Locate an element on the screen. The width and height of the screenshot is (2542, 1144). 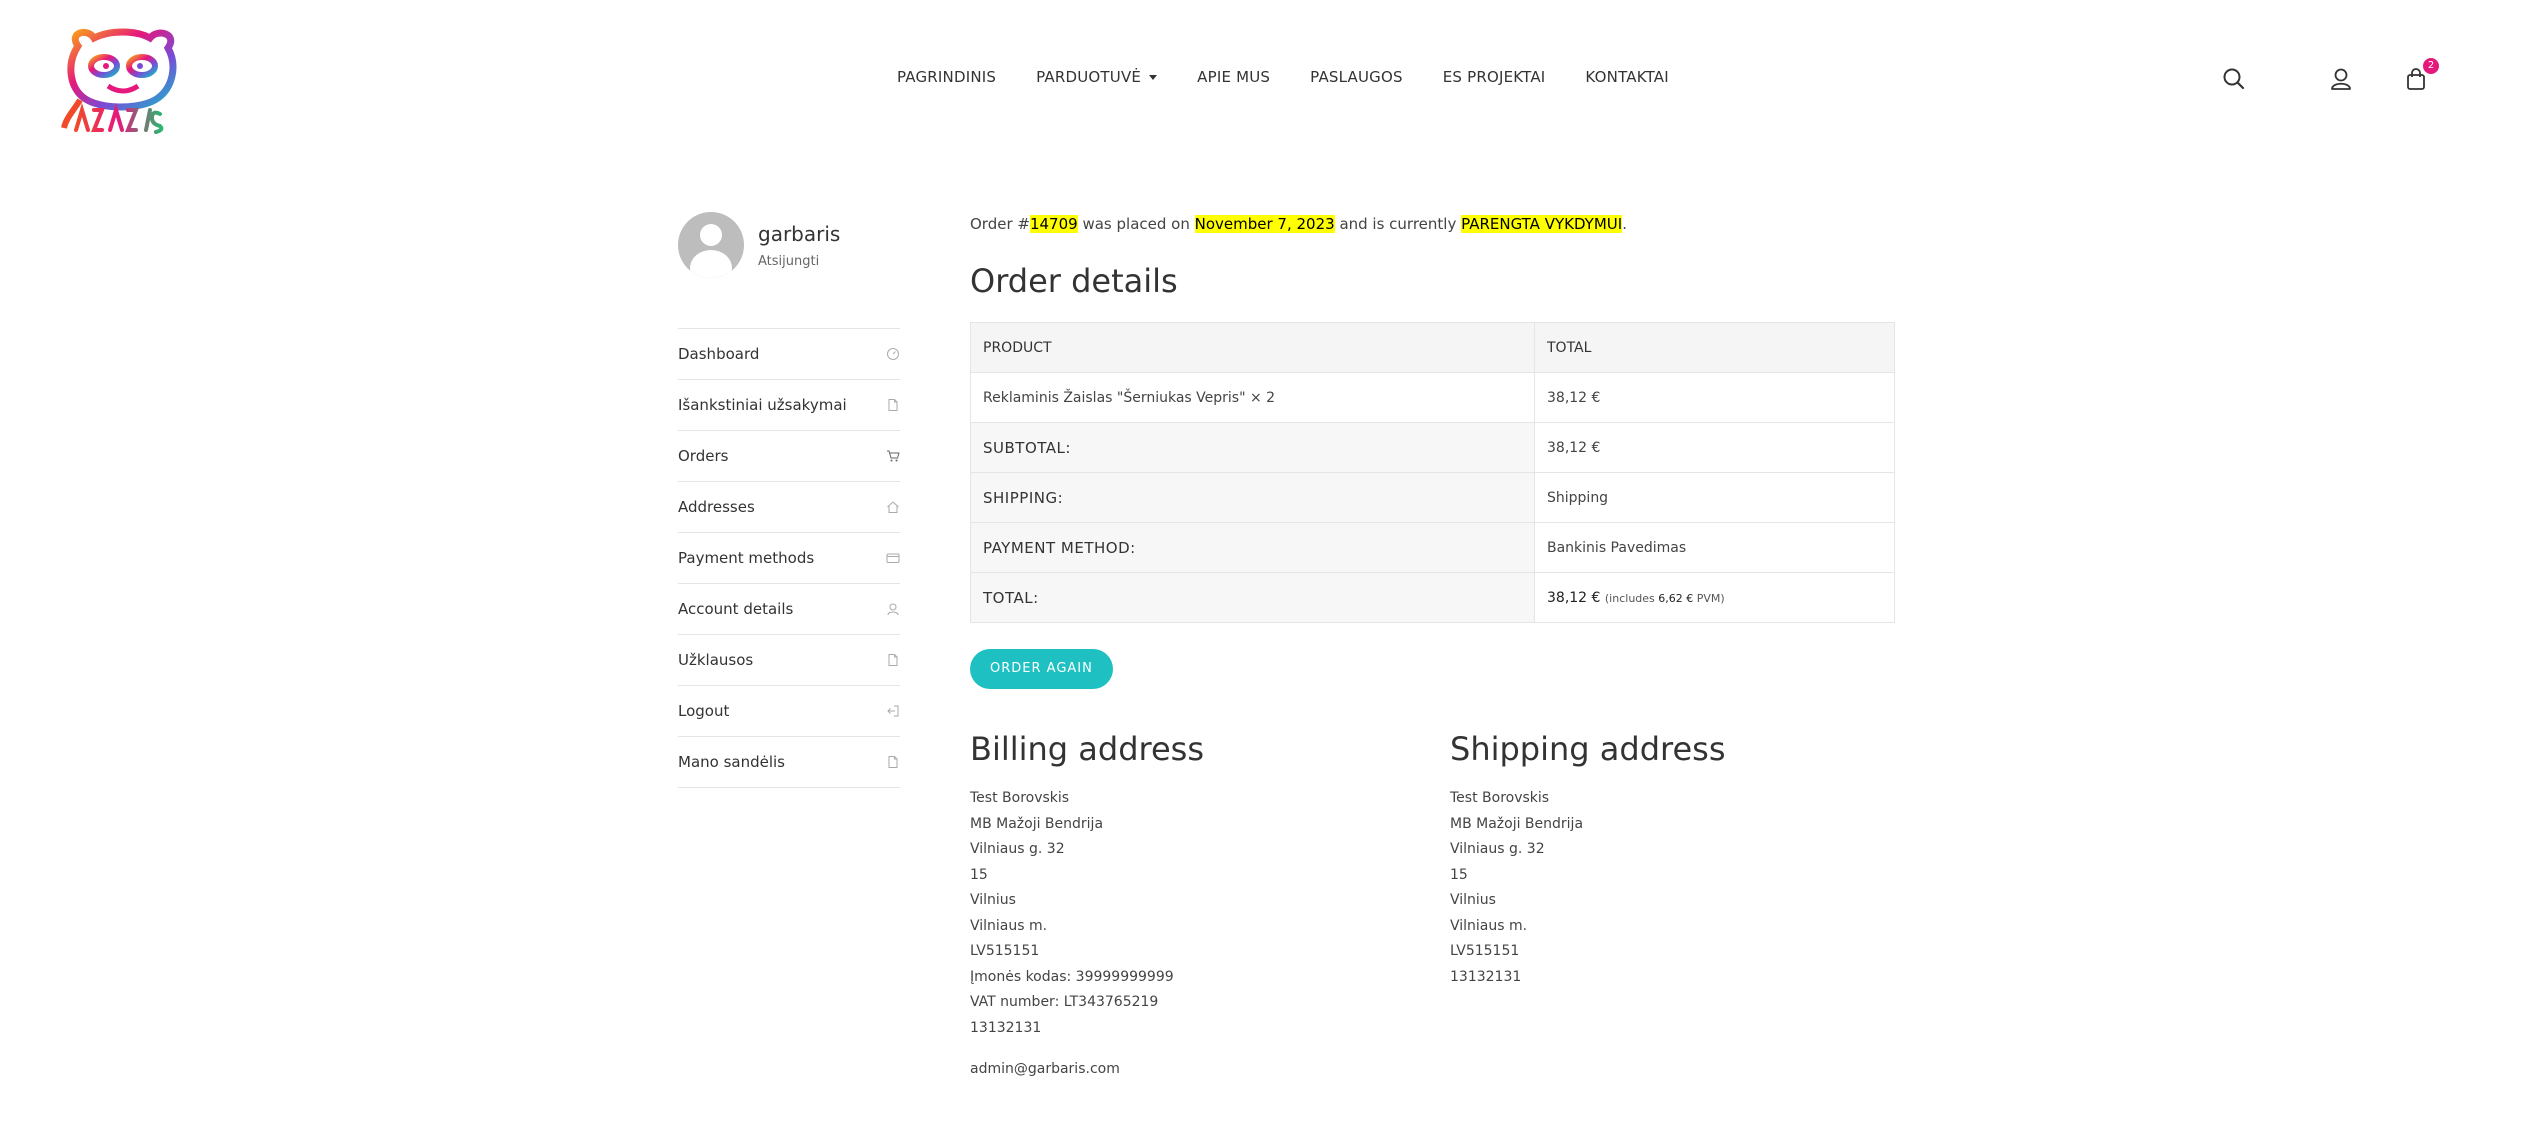
nav-item-paslaugos: PASLAUGOS is located at coordinates (1356, 77).